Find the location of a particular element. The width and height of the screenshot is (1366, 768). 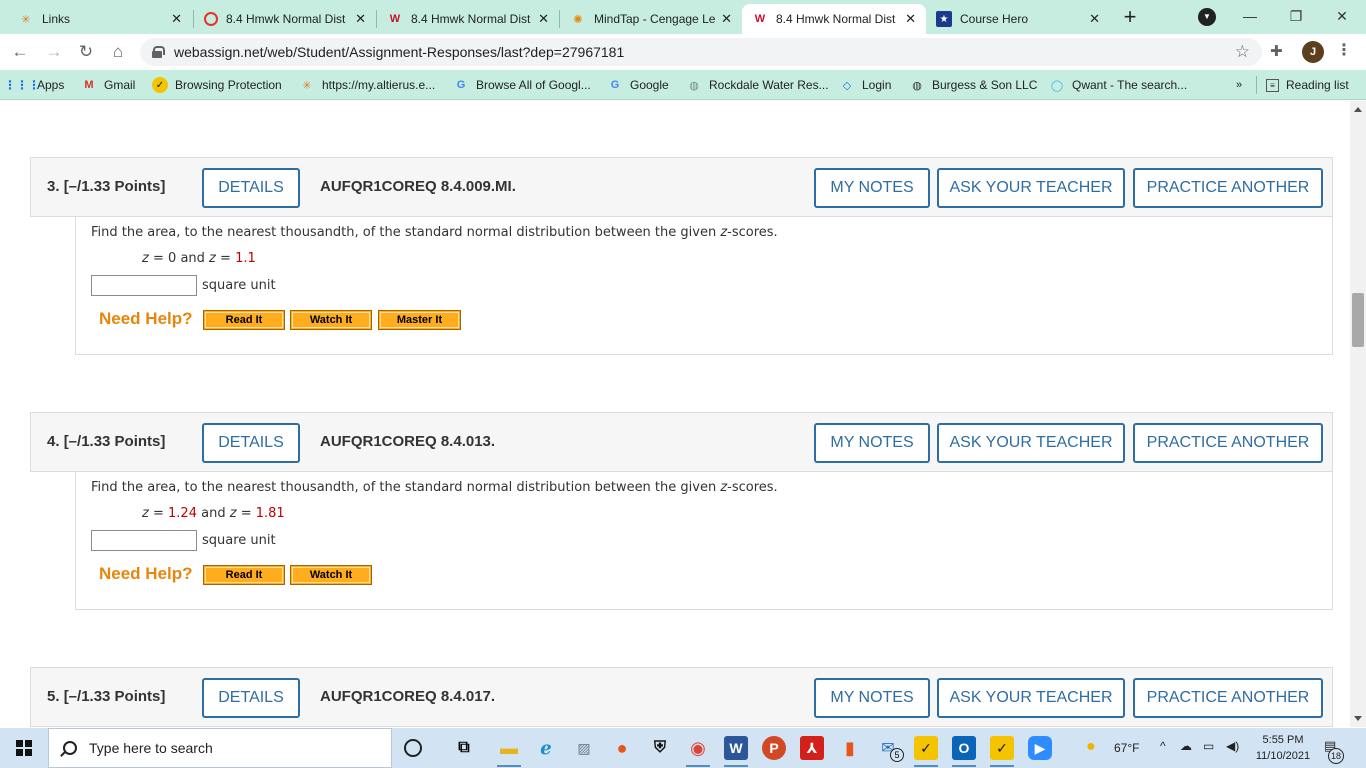

bookmark-gmail: M Gmail is located at coordinates (108, 85).